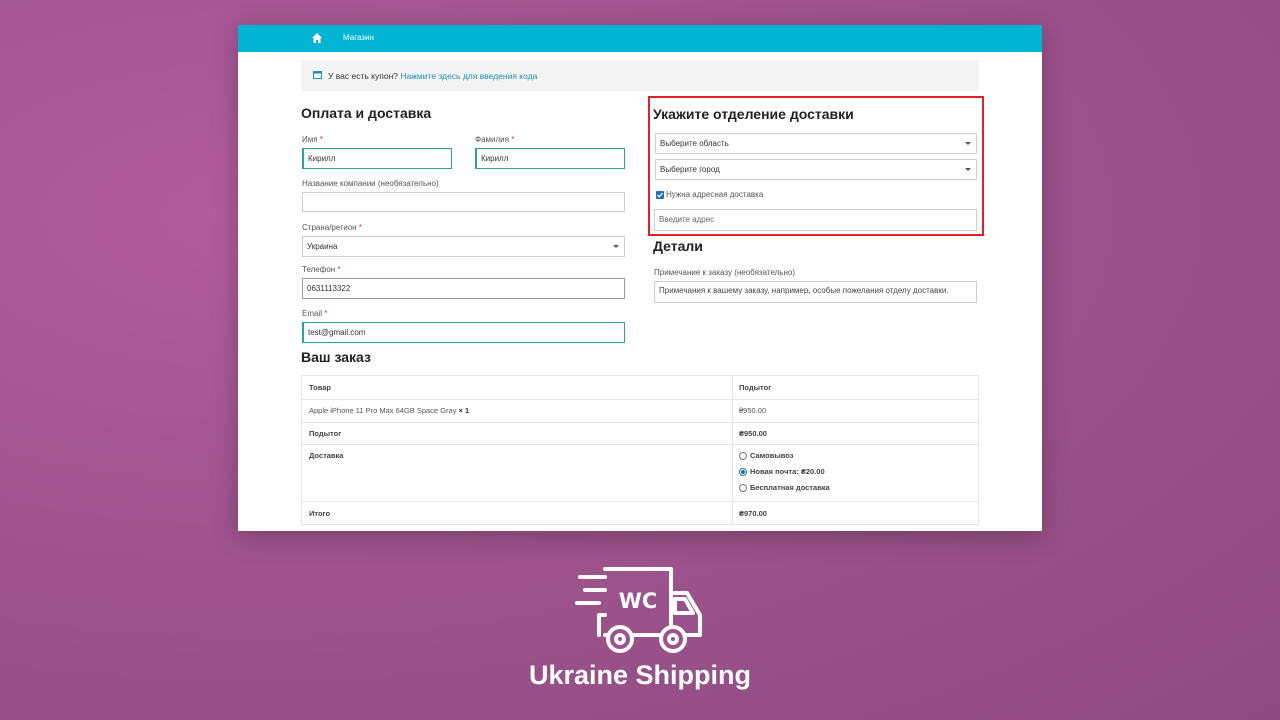 This screenshot has height=720, width=1280. What do you see at coordinates (755, 387) in the screenshot?
I see `col-subtotal-header: Подытог` at bounding box center [755, 387].